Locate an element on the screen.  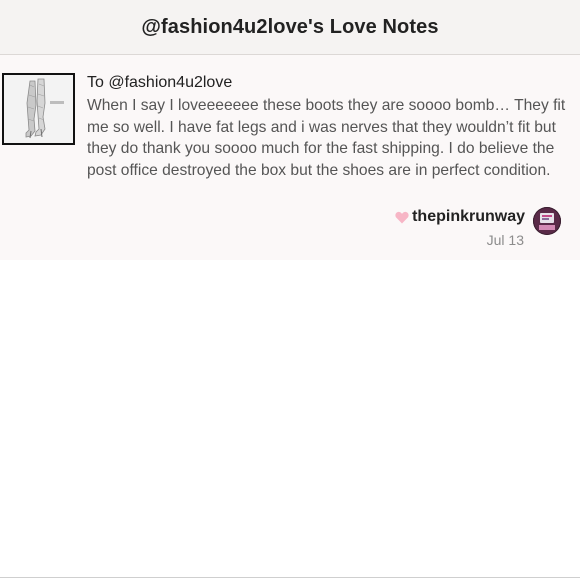
listing-thumbnail is located at coordinates (38, 109).